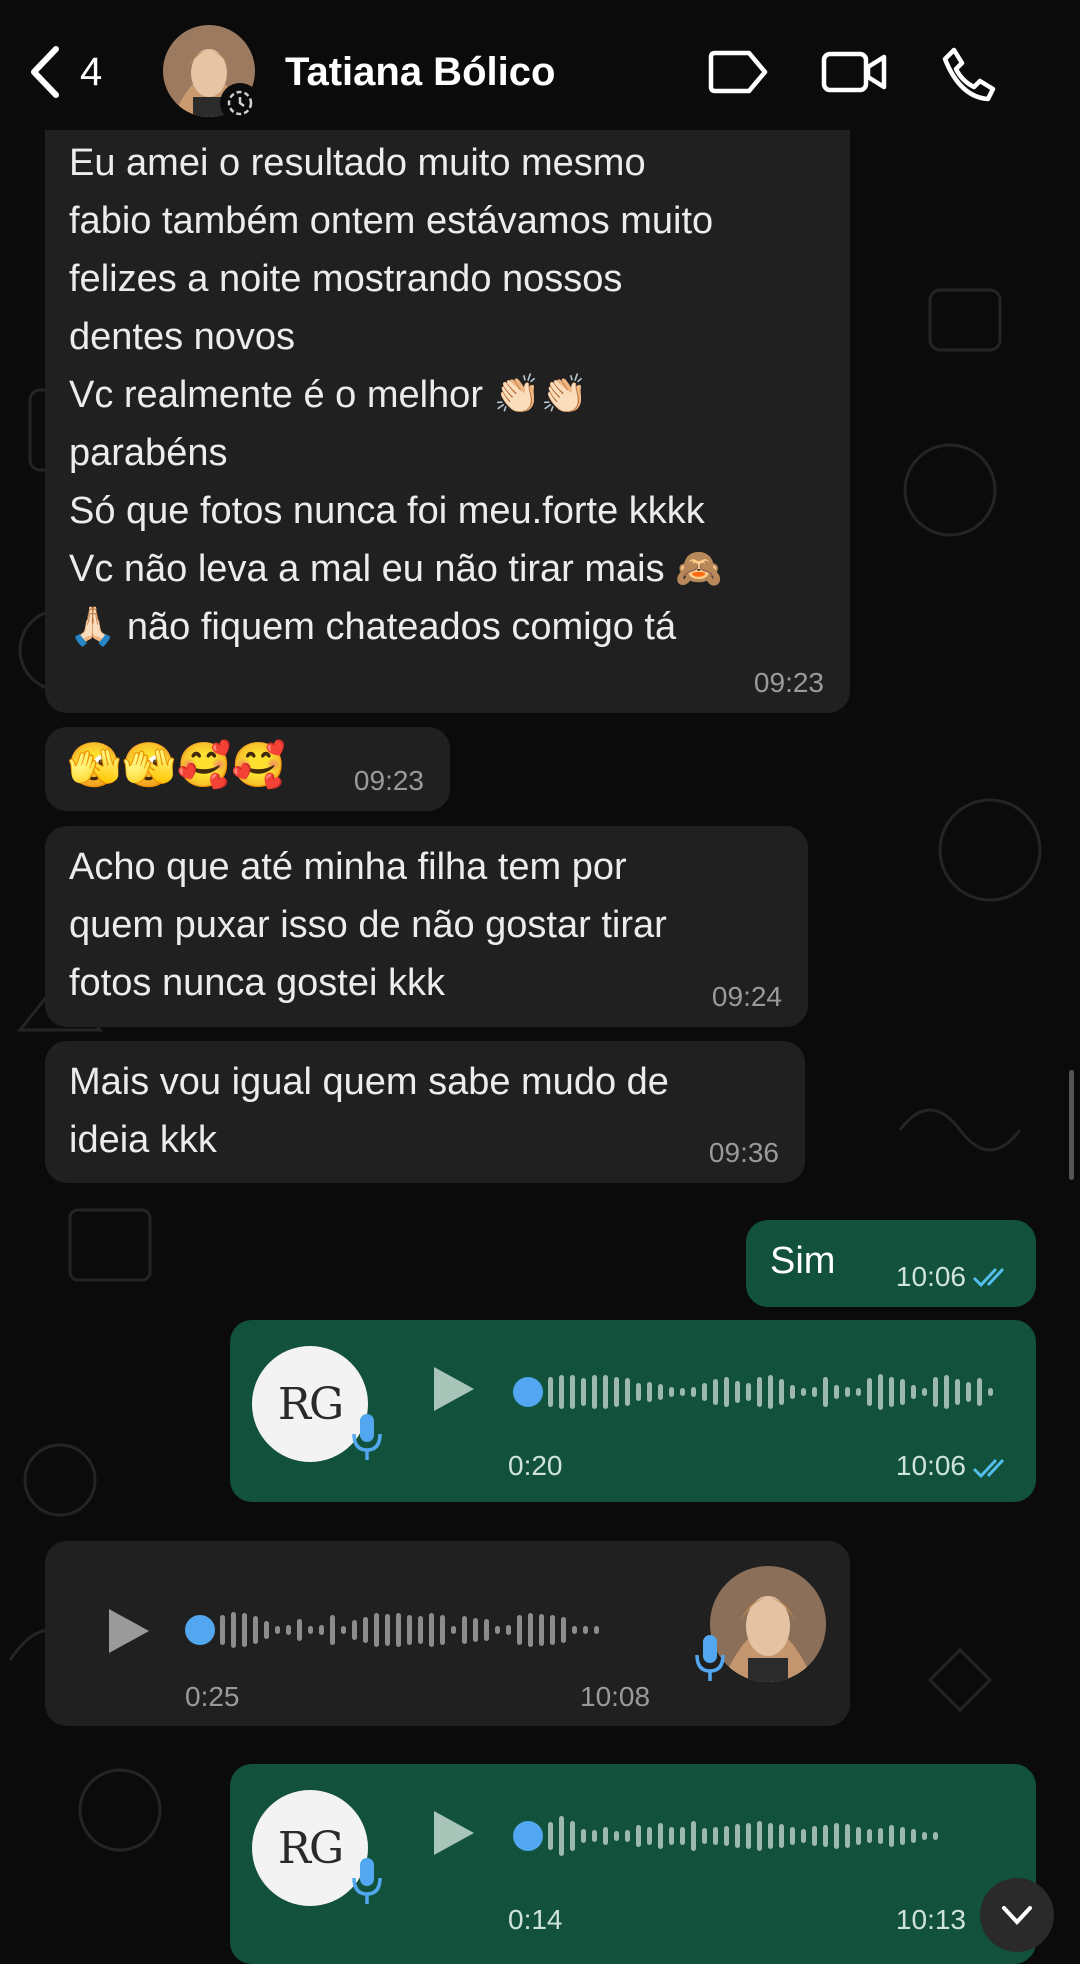 The image size is (1080, 1964). I want to click on chat-header: 4 Tatiana Bólico, so click(540, 65).